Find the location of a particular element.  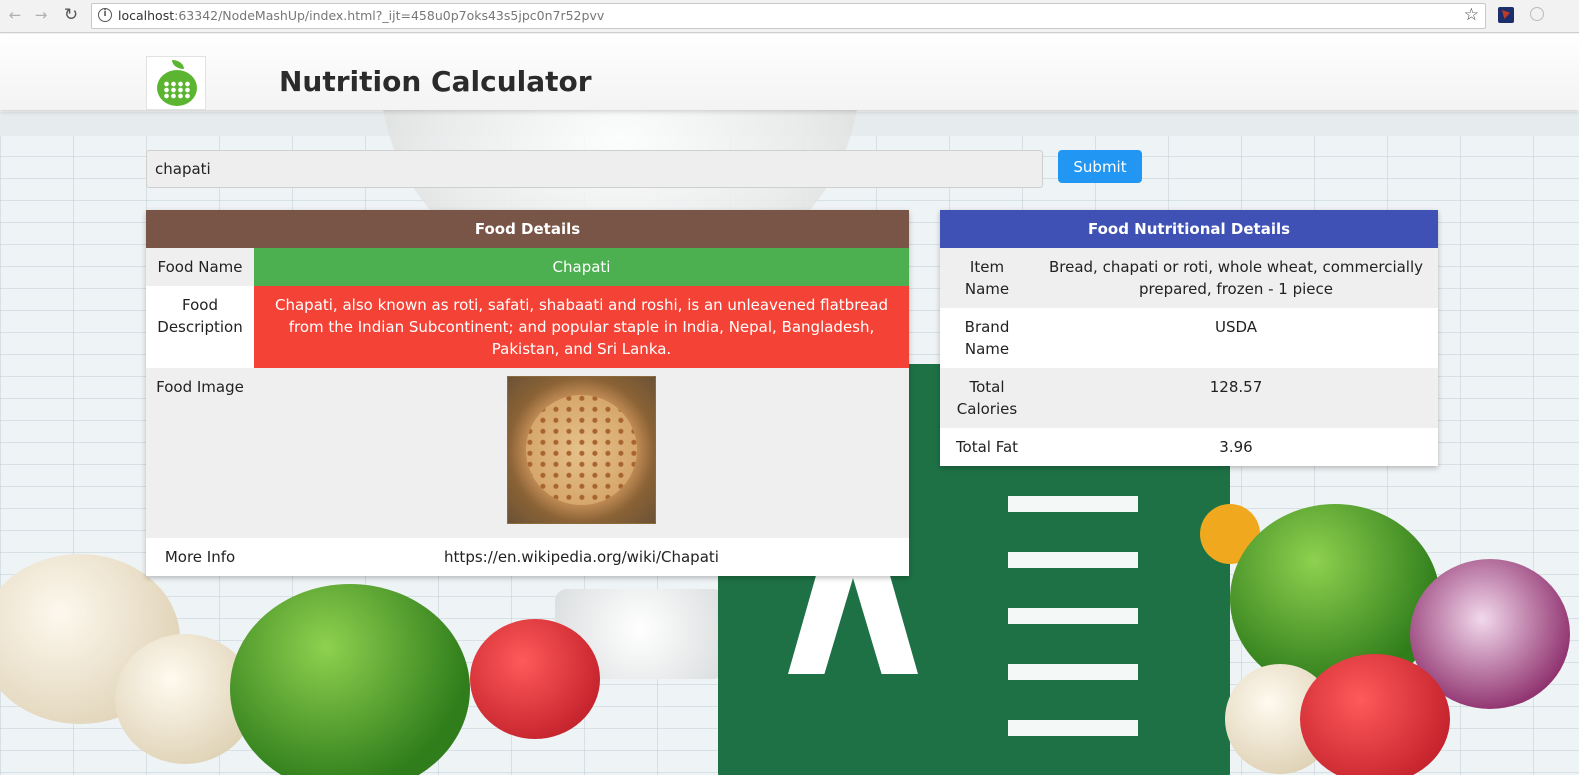

bookmark-star-icon: ☆ is located at coordinates (1471, 15).